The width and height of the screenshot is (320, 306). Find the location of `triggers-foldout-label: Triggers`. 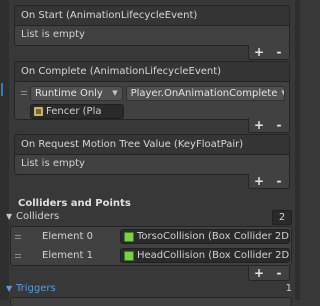

triggers-foldout-label: Triggers is located at coordinates (36, 288).